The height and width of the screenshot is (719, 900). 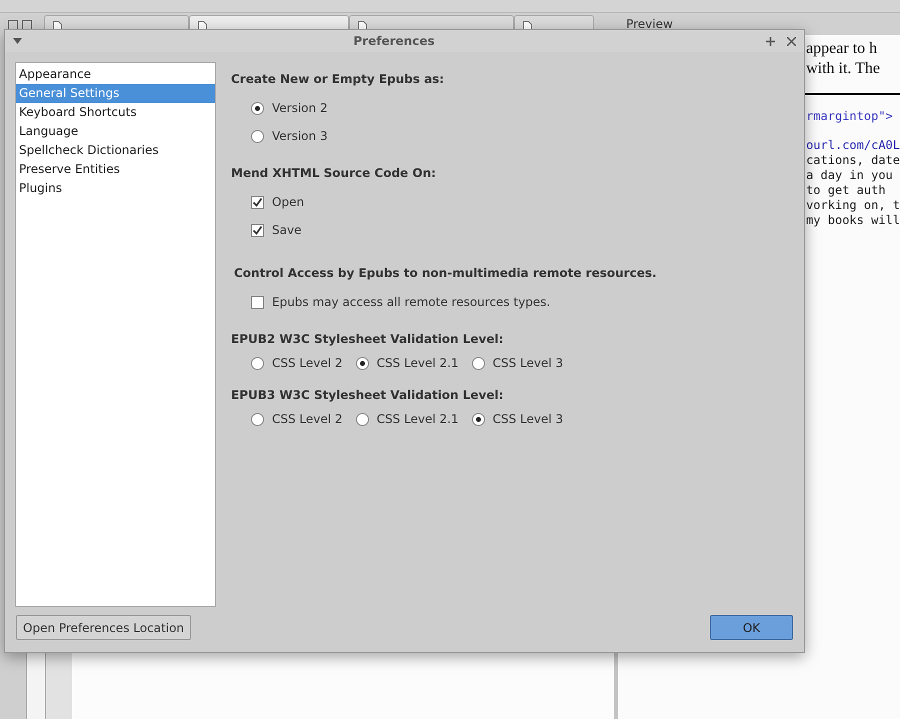 I want to click on category-item: Plugins, so click(x=115, y=188).